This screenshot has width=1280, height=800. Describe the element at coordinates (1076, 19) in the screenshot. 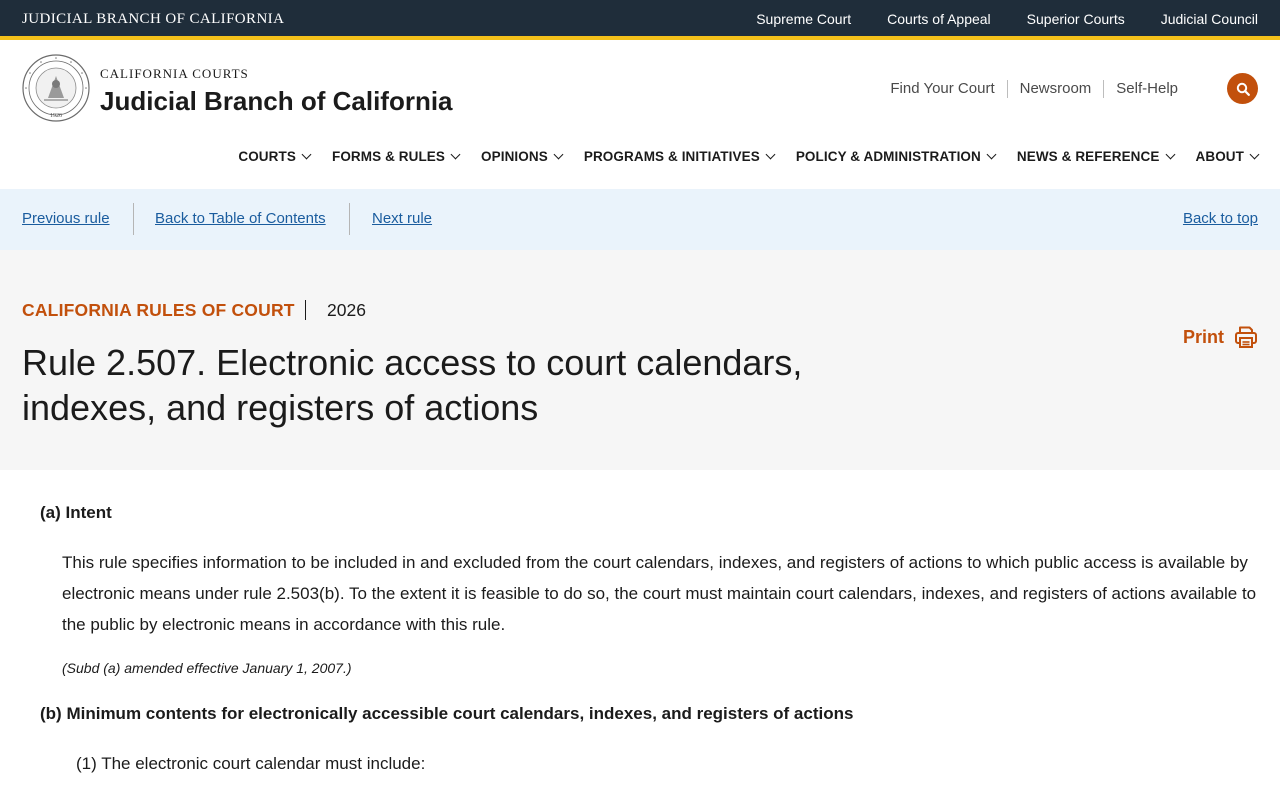

I see `top-link-superior-courts: Superior Courts` at that location.